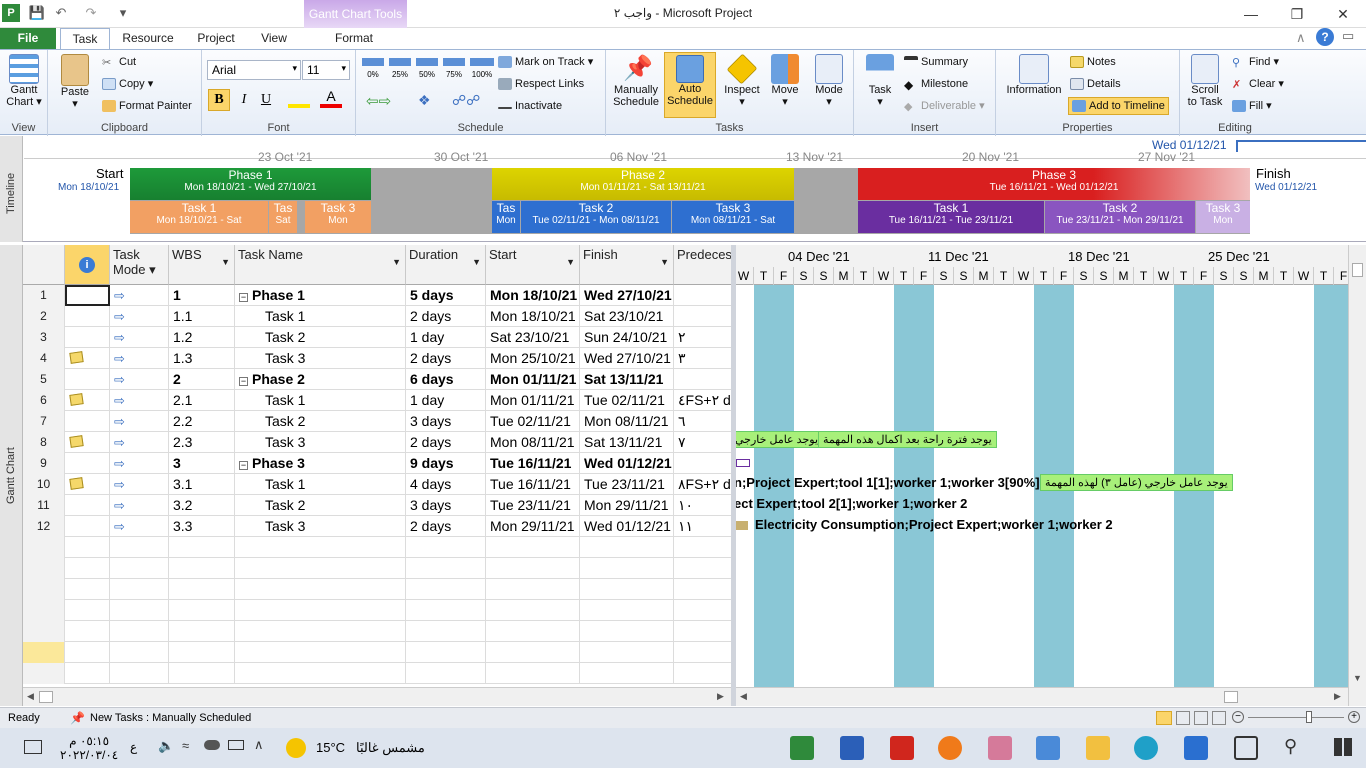 This screenshot has width=1366, height=768. I want to click on duration-cell: 3 days, so click(446, 505).